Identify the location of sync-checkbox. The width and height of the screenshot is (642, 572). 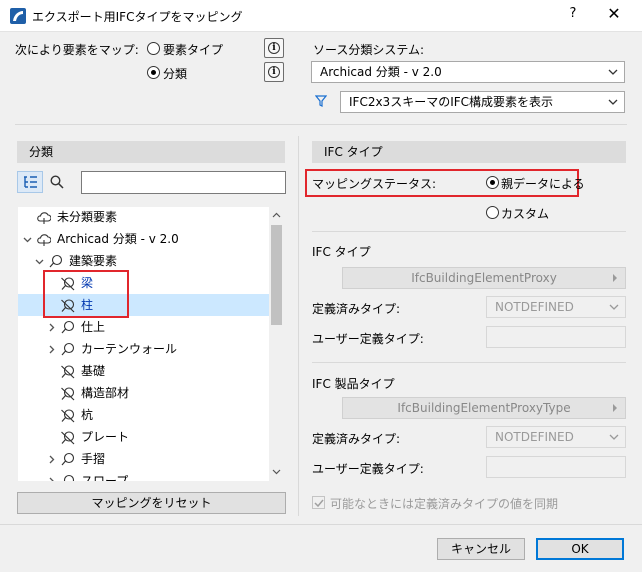
(318, 502).